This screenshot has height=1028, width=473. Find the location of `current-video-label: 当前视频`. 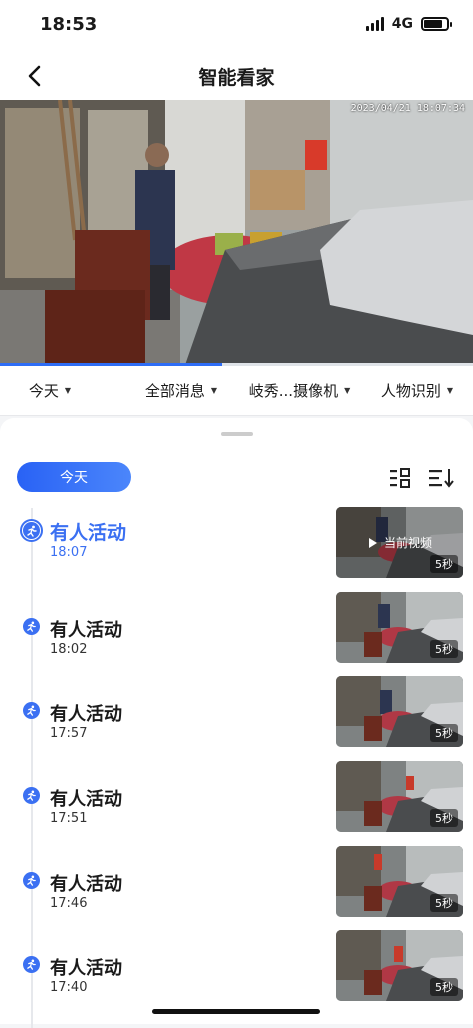

current-video-label: 当前视频 is located at coordinates (400, 542).